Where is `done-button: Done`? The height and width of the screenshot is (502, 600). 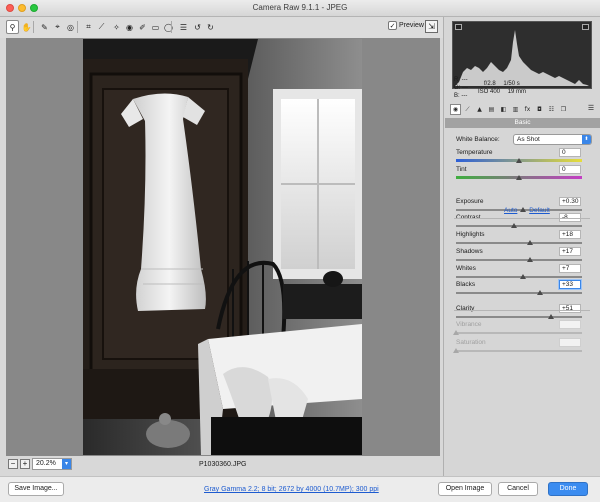
done-button: Done is located at coordinates (568, 489).